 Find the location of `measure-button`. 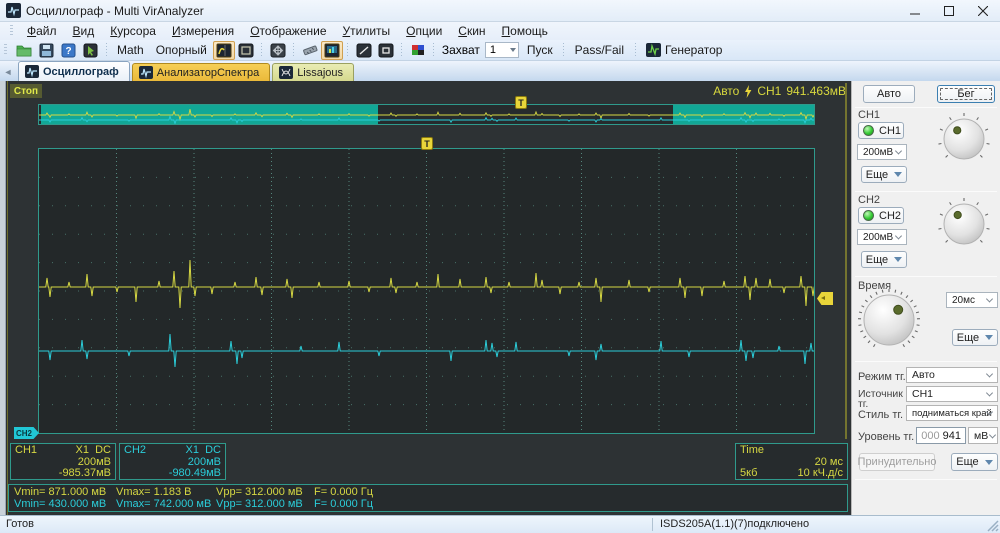

measure-button is located at coordinates (310, 50).